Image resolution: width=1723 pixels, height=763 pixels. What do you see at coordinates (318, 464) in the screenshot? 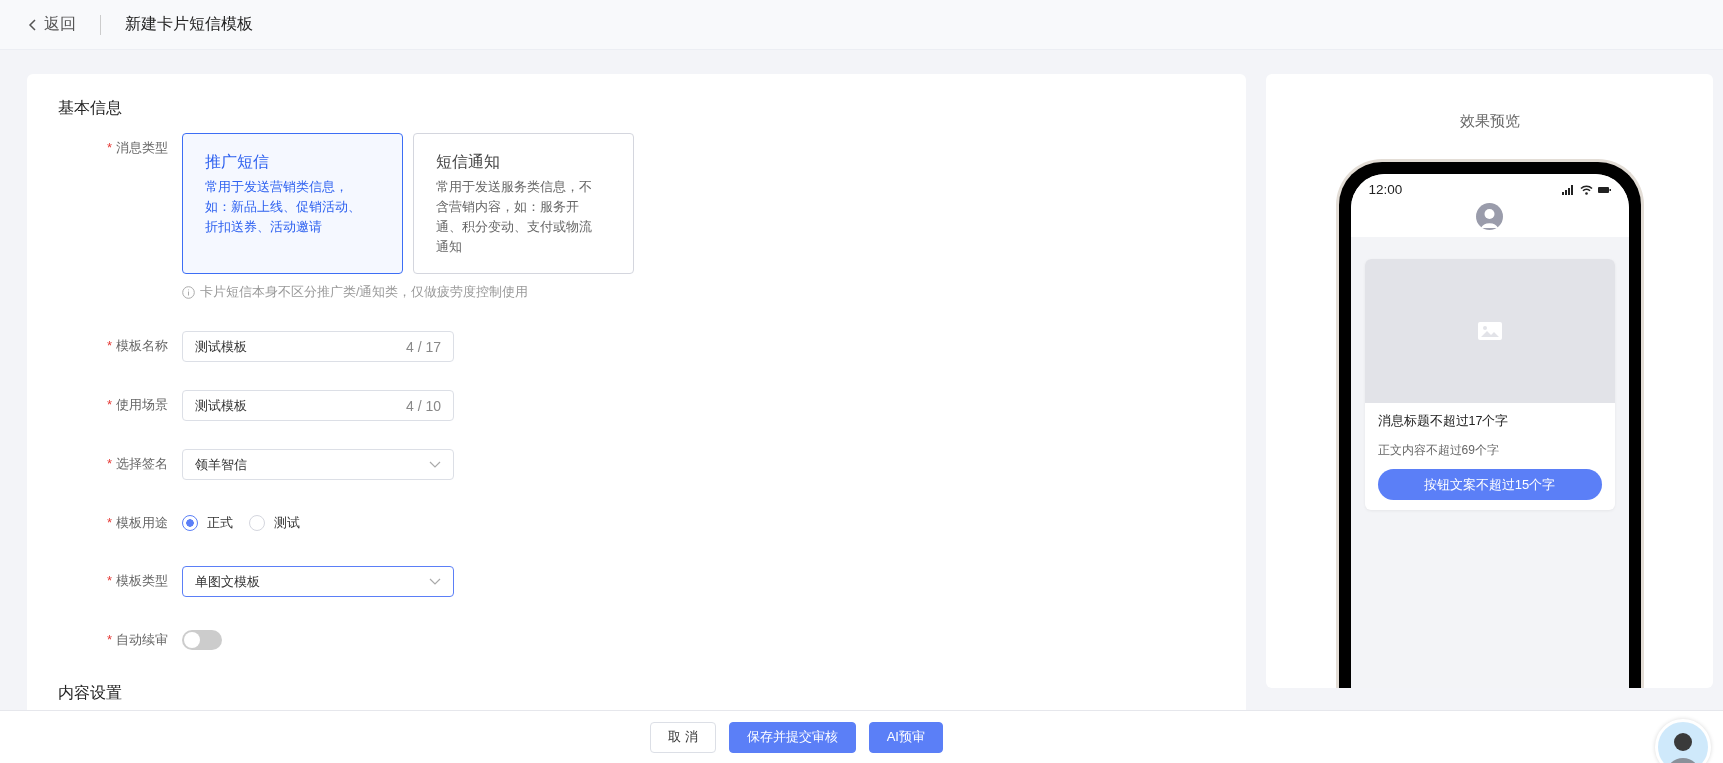
I see `select-field: 领羊智信` at bounding box center [318, 464].